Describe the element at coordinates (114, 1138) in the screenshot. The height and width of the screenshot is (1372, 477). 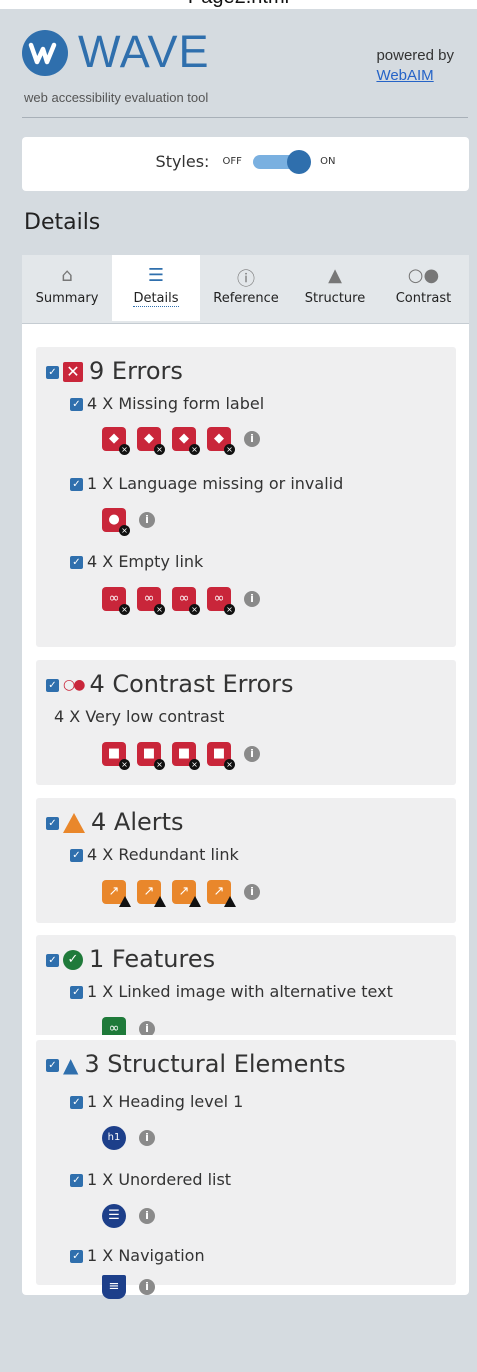
I see `h1-icon: h1` at that location.